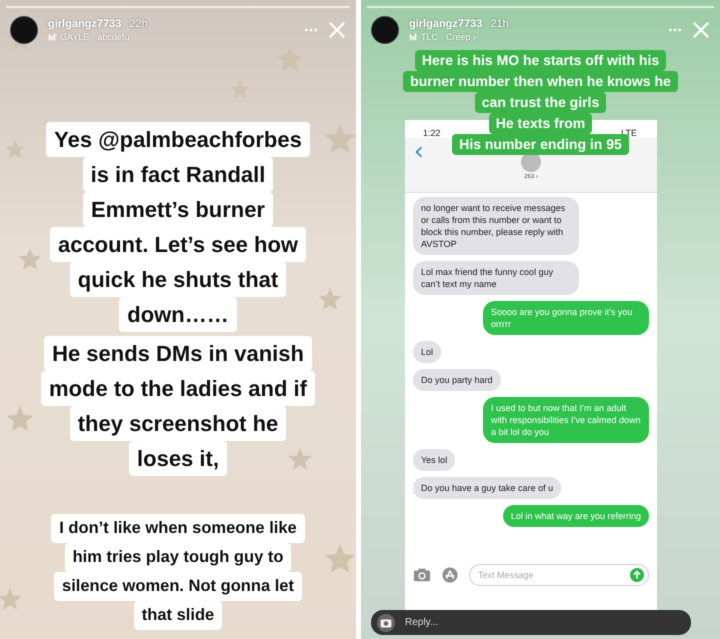  Describe the element at coordinates (496, 226) in the screenshot. I see `message-bubble: no longer want to receive messages or calls from this number or want to block this number, please reply with AVSTOP` at that location.